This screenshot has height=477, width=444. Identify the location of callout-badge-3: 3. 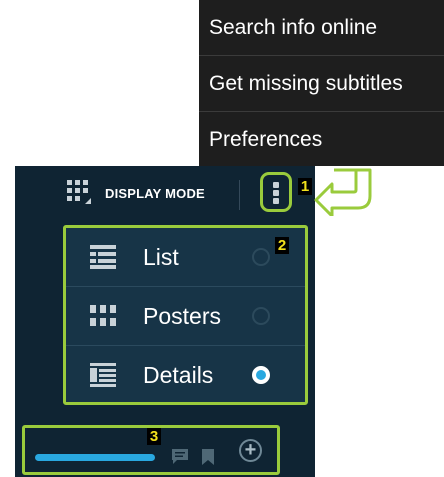
(154, 436).